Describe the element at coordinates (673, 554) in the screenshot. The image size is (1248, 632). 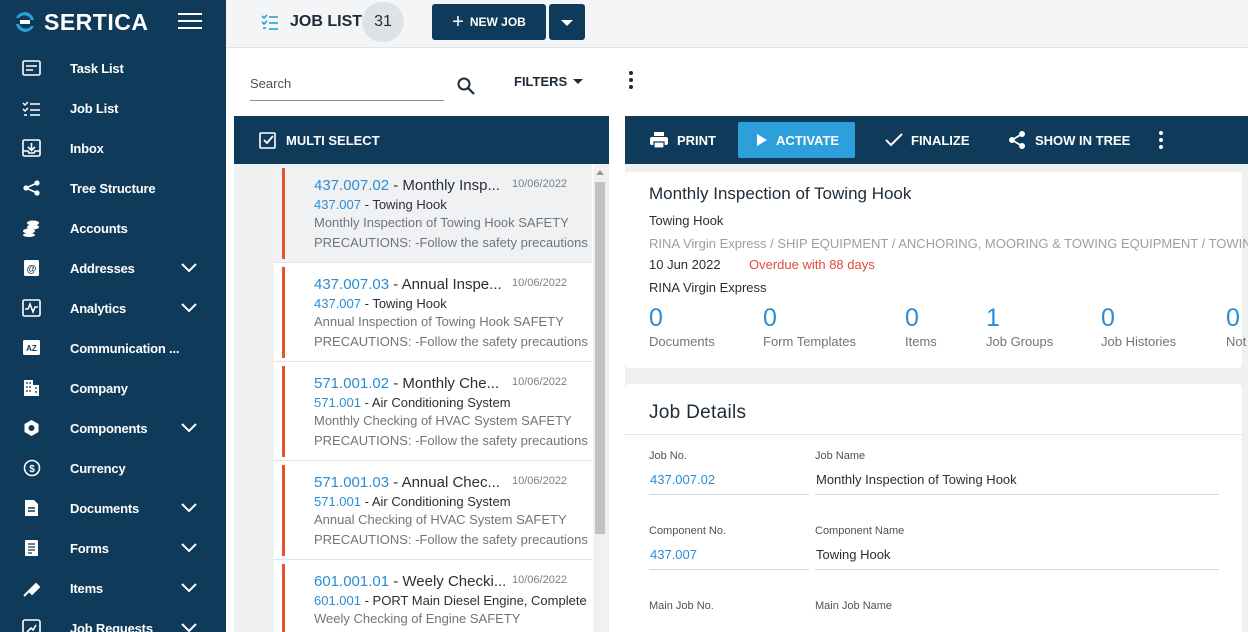
I see `component-no-value: 437.007` at that location.